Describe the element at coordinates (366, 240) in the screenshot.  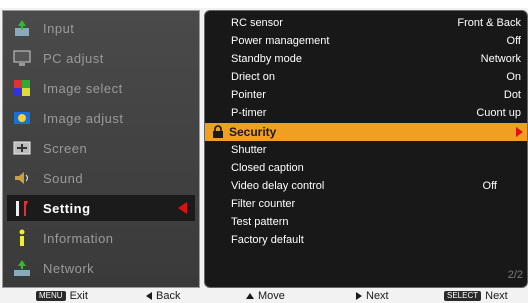
I see `row-factory-default: Factory default` at that location.